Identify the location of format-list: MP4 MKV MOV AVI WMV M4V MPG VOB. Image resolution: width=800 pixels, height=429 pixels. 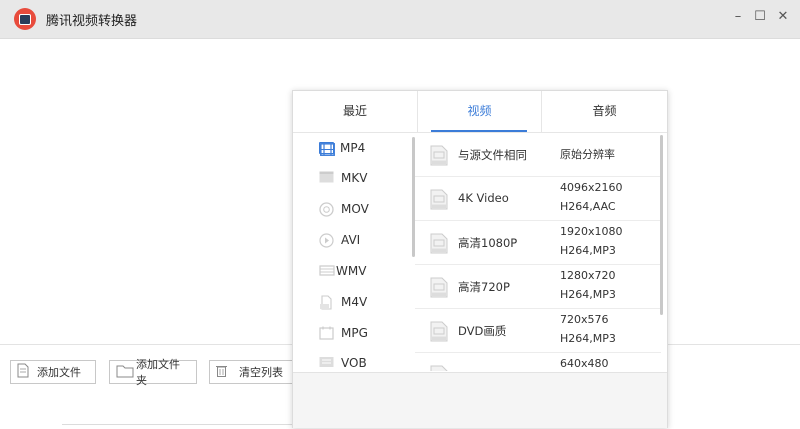
(353, 252).